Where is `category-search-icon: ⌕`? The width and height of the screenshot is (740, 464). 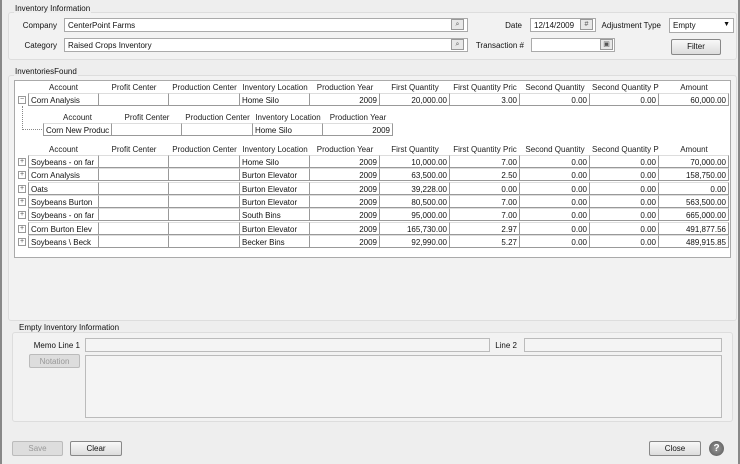
category-search-icon: ⌕ is located at coordinates (457, 44).